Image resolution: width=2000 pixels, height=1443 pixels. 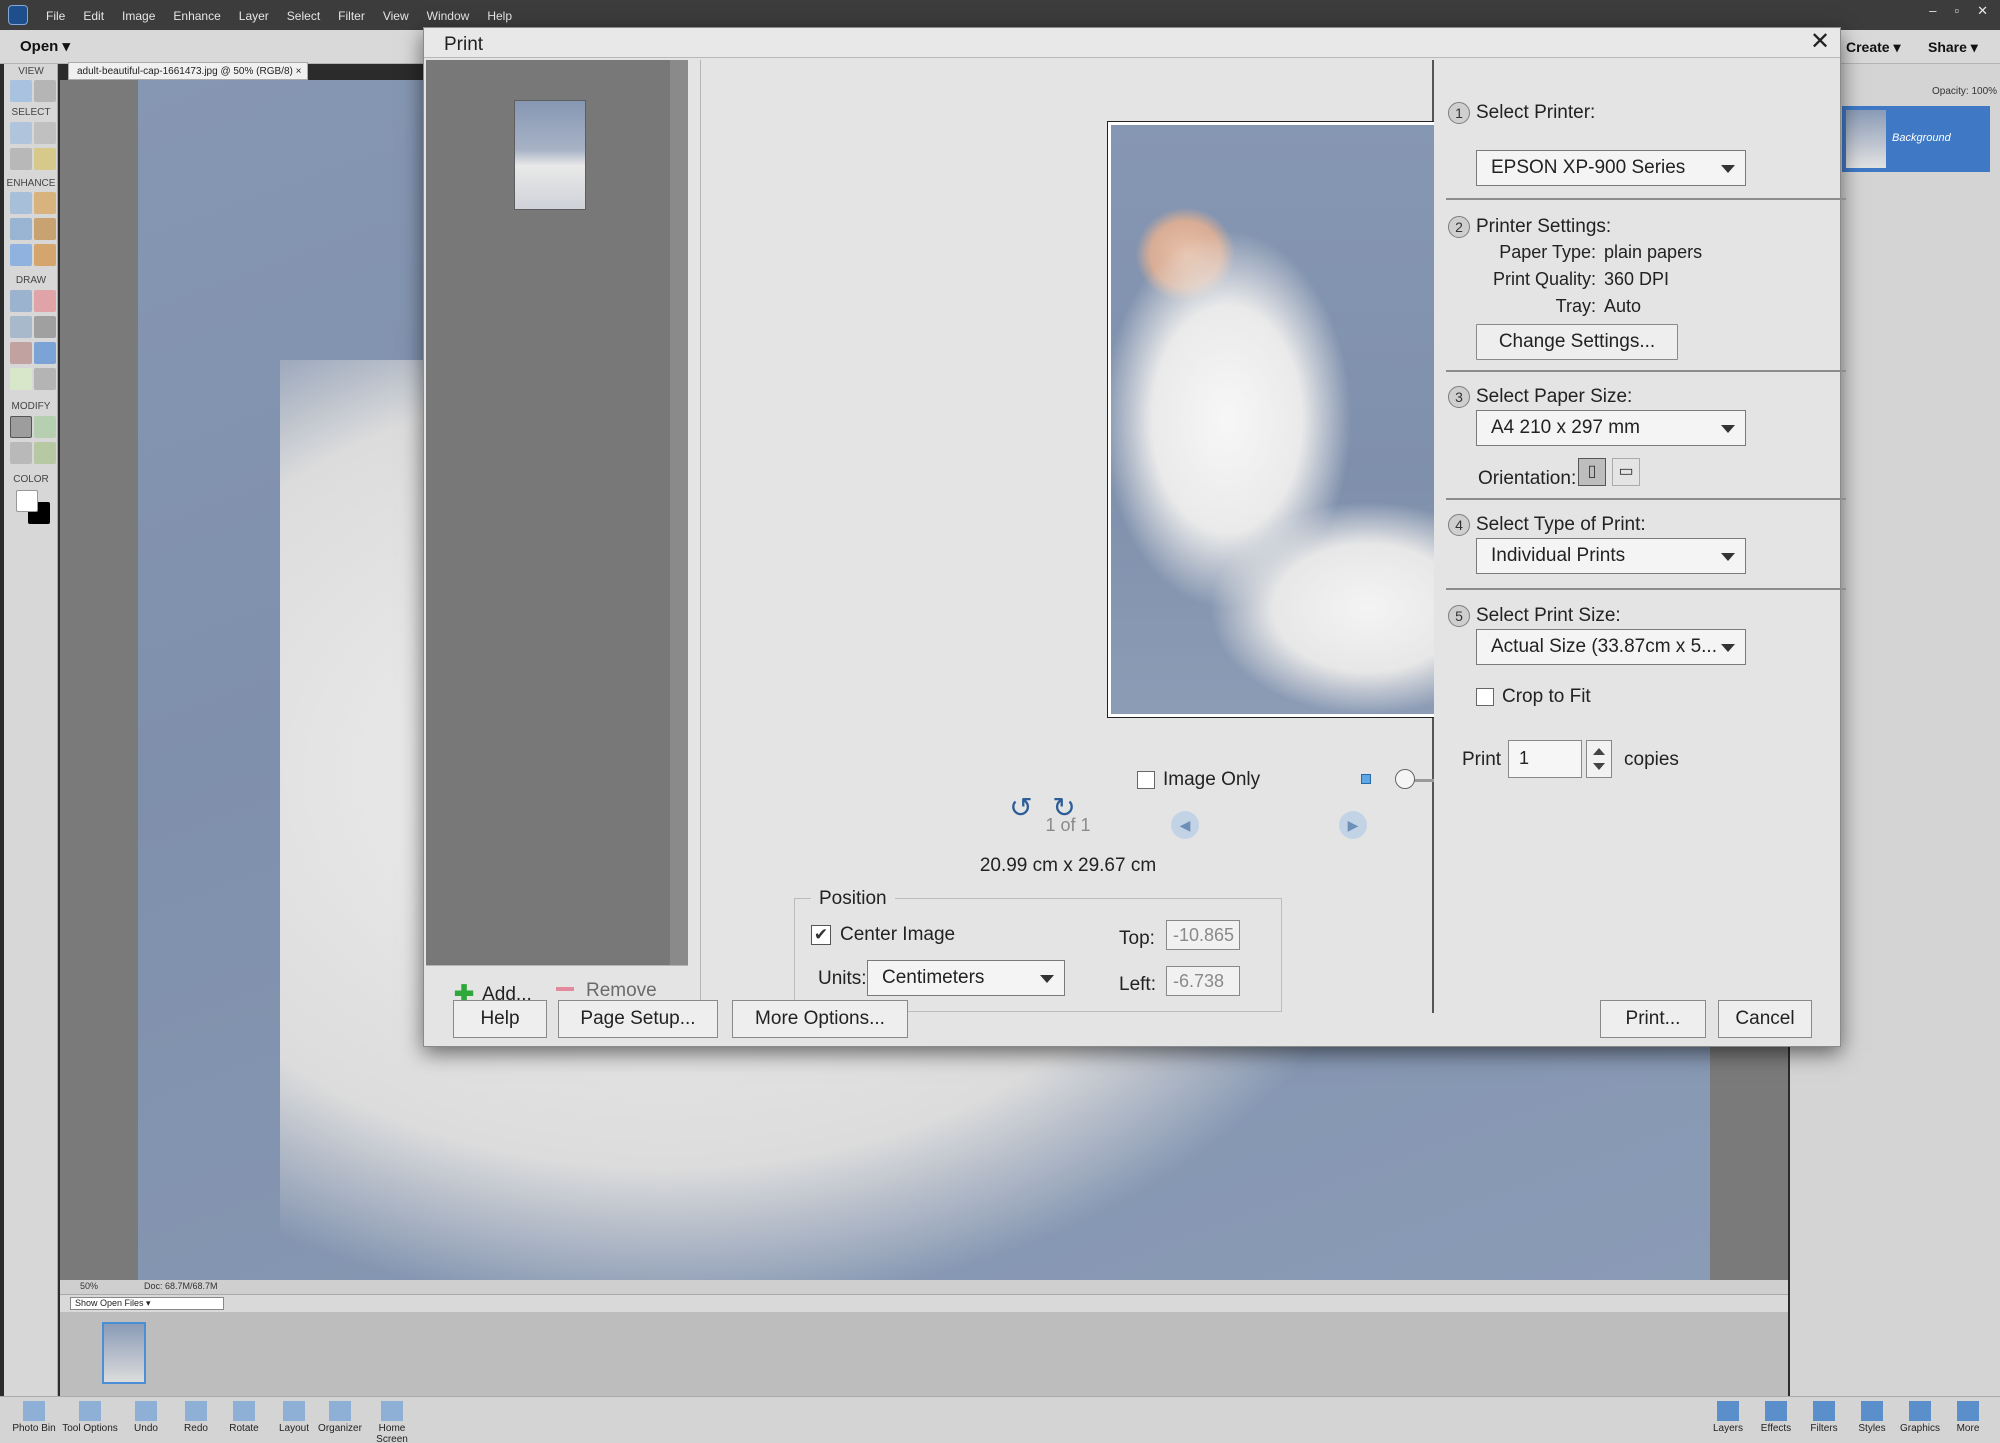 I want to click on menu-layer: Layer, so click(x=254, y=16).